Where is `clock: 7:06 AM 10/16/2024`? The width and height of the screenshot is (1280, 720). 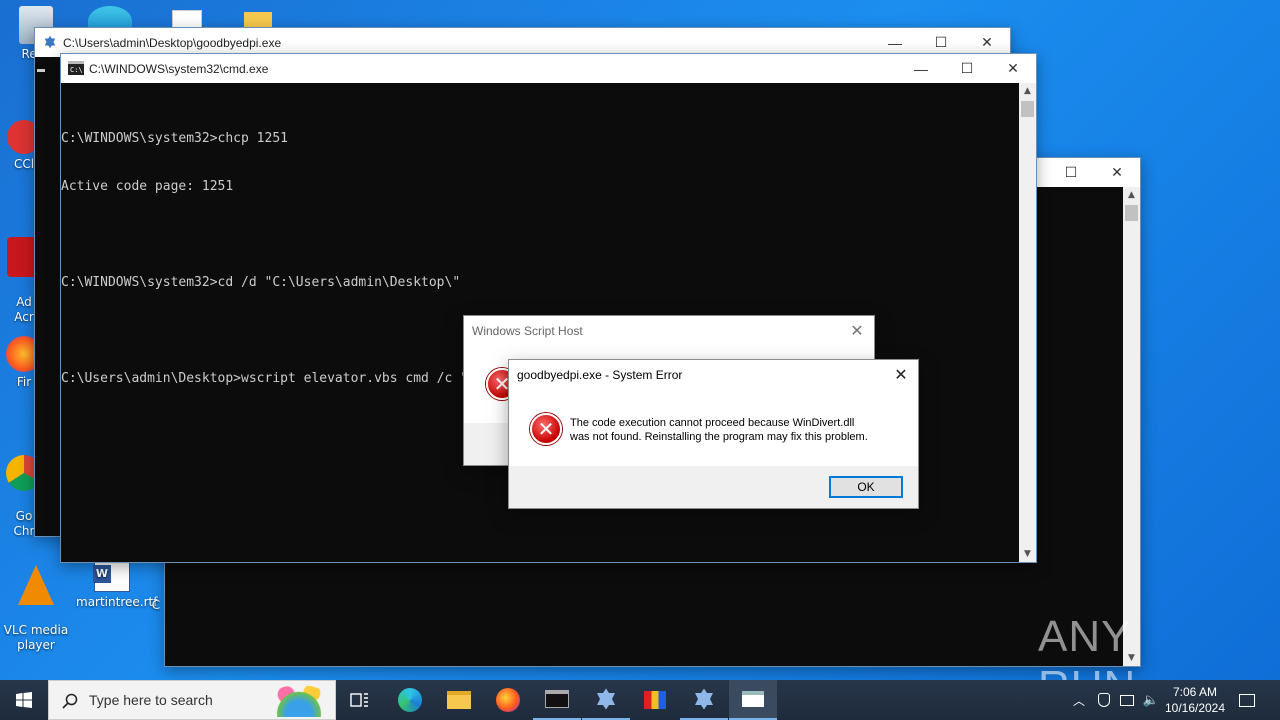 clock: 7:06 AM 10/16/2024 is located at coordinates (1195, 700).